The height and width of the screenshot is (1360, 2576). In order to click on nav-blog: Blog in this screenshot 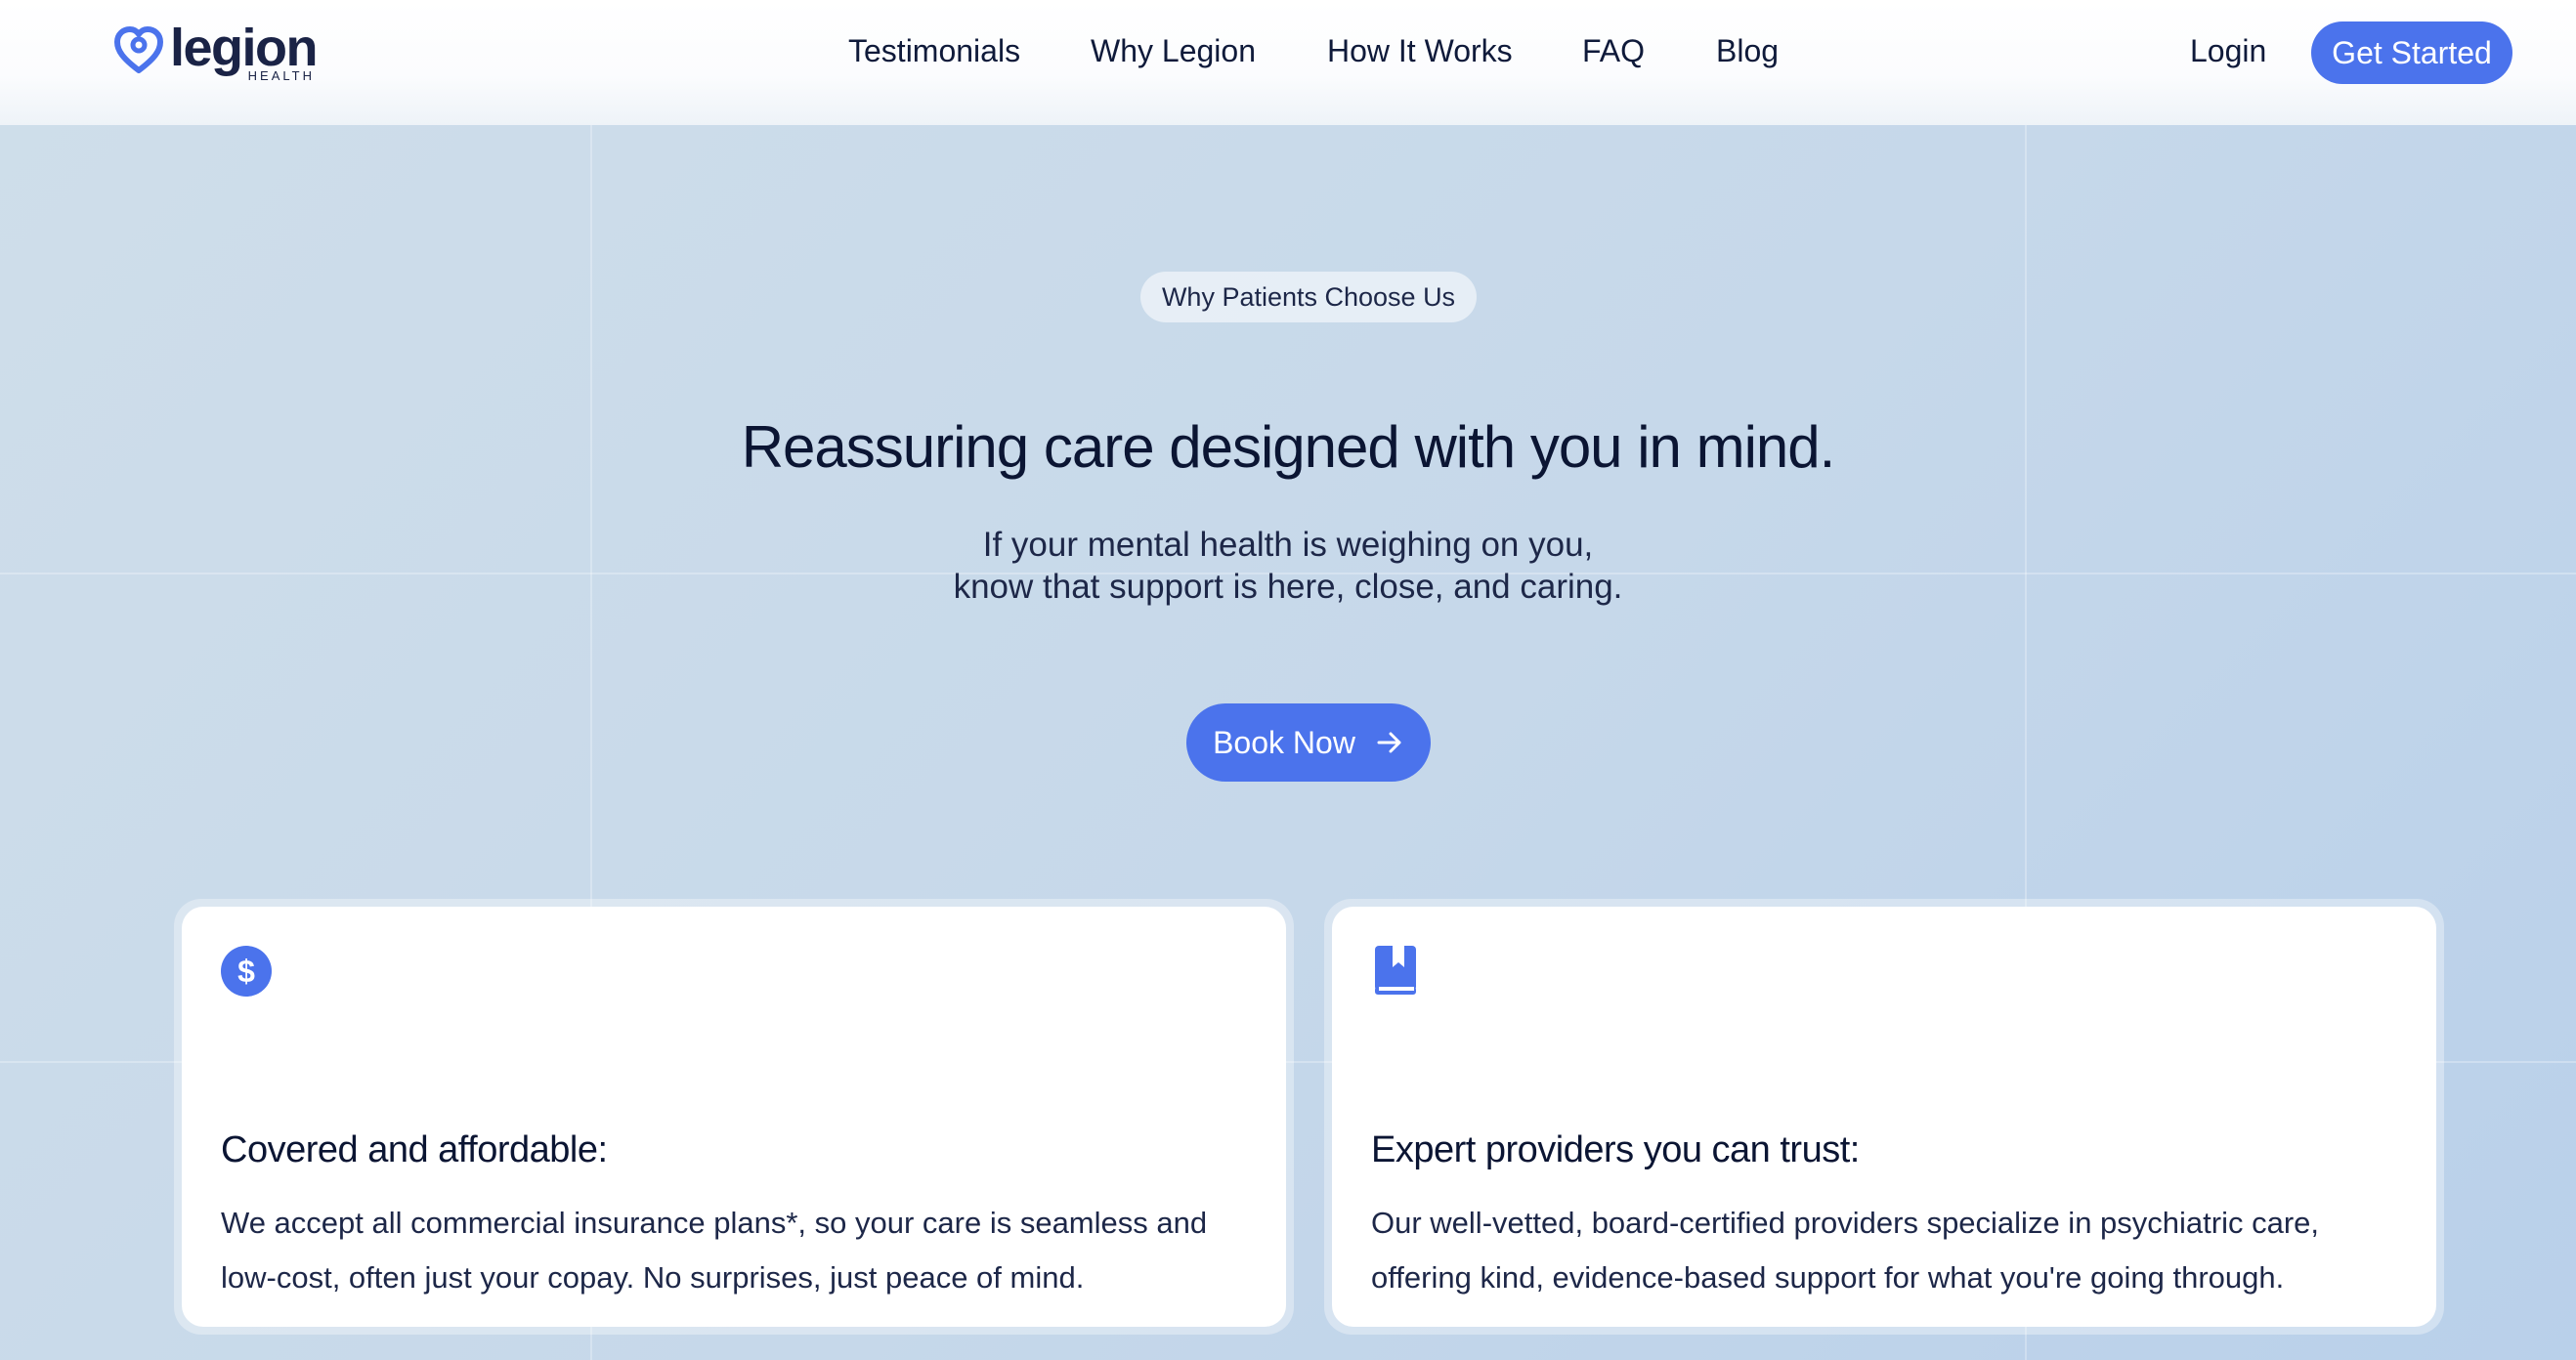, I will do `click(1747, 50)`.